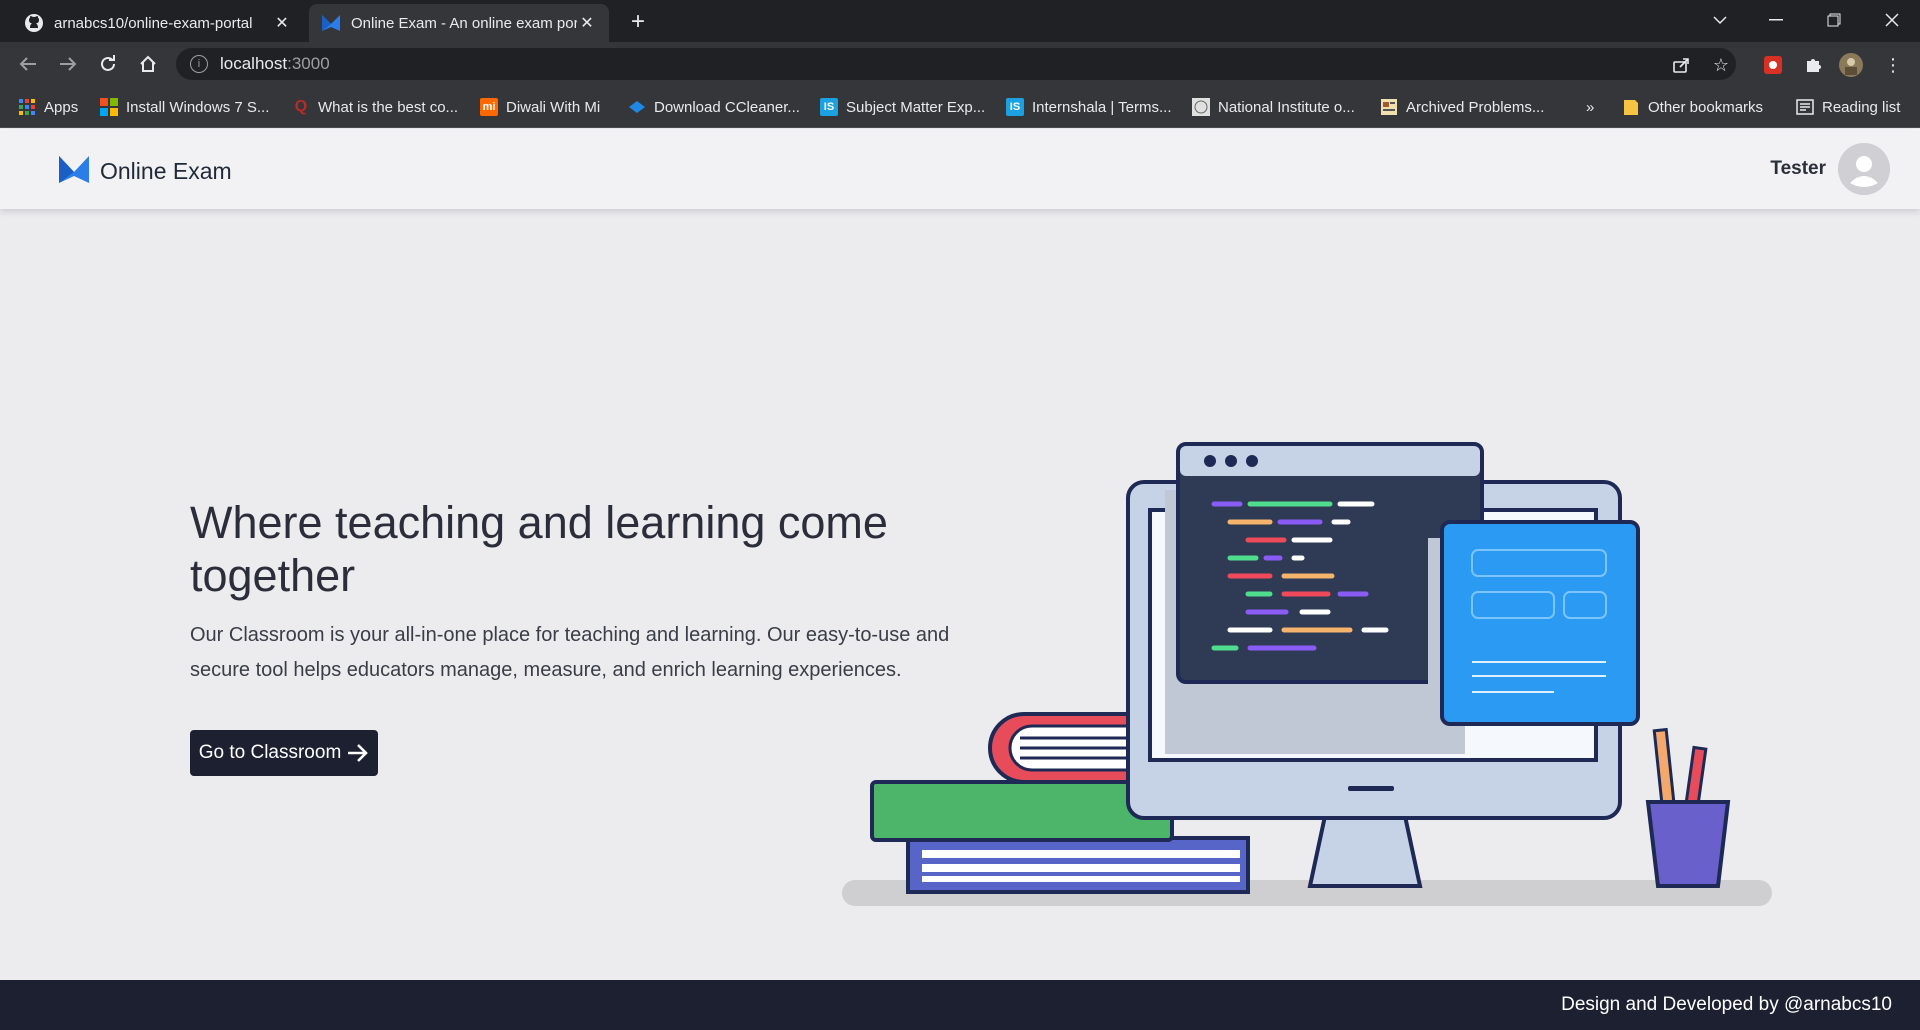 The height and width of the screenshot is (1030, 1920). What do you see at coordinates (1830, 169) in the screenshot?
I see `user-menu: Tester` at bounding box center [1830, 169].